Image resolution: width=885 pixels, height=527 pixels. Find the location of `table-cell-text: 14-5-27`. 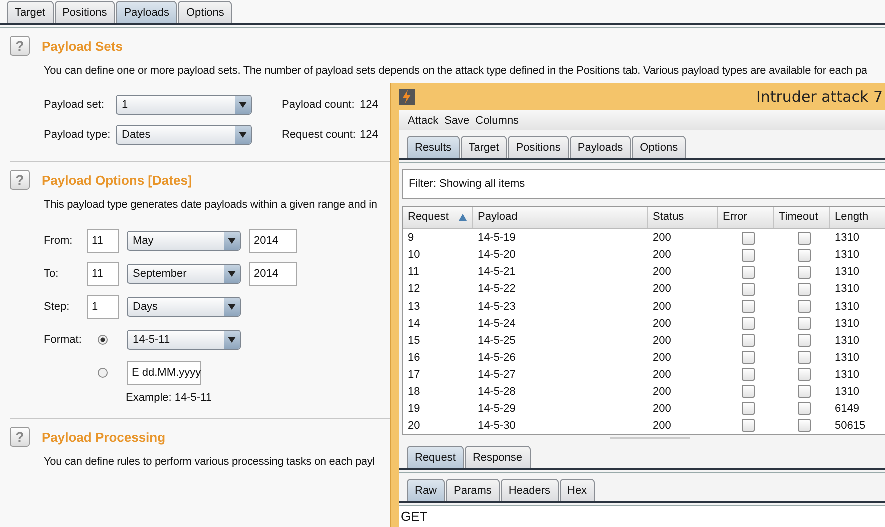

table-cell-text: 14-5-27 is located at coordinates (497, 374).